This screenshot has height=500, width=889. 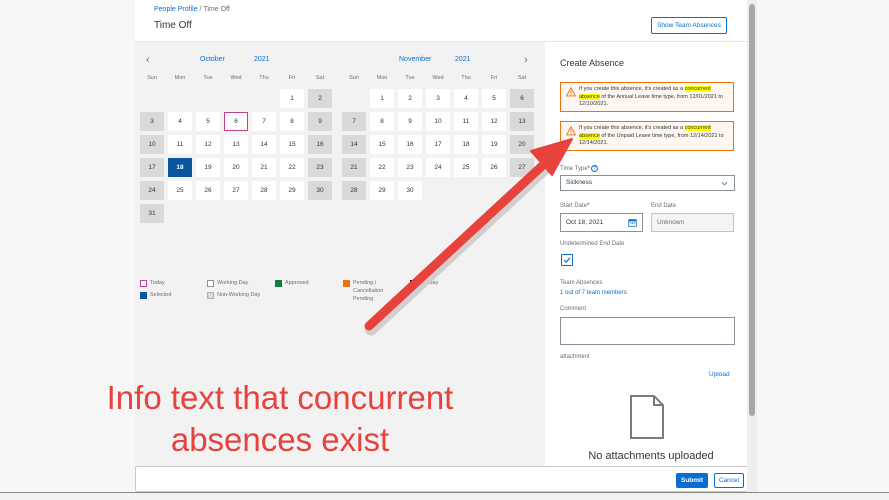 I want to click on breadcrumb-people-profile-link: People Profile, so click(x=176, y=9).